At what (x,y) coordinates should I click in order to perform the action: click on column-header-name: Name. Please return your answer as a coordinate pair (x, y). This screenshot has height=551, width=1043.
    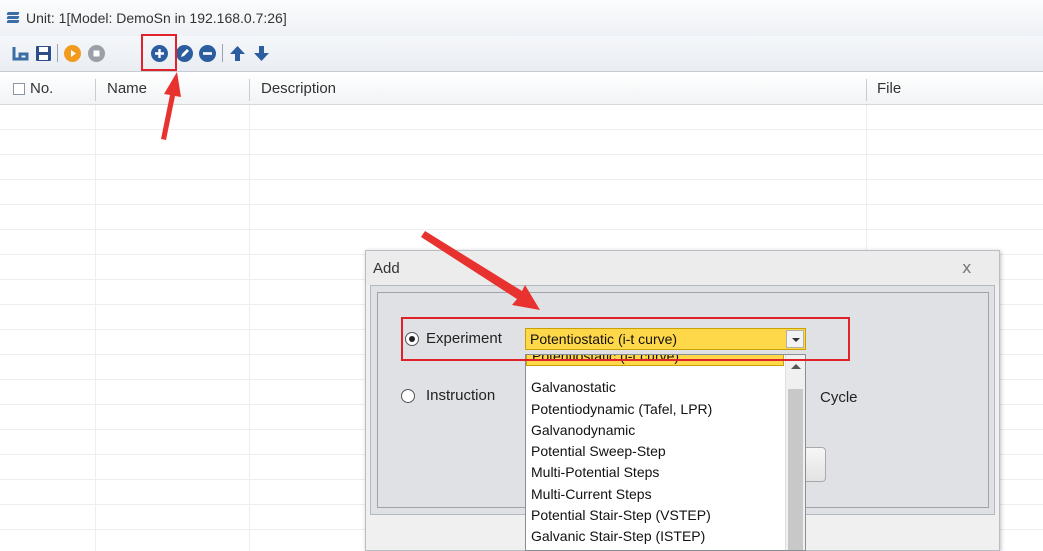
    Looking at the image, I should click on (122, 89).